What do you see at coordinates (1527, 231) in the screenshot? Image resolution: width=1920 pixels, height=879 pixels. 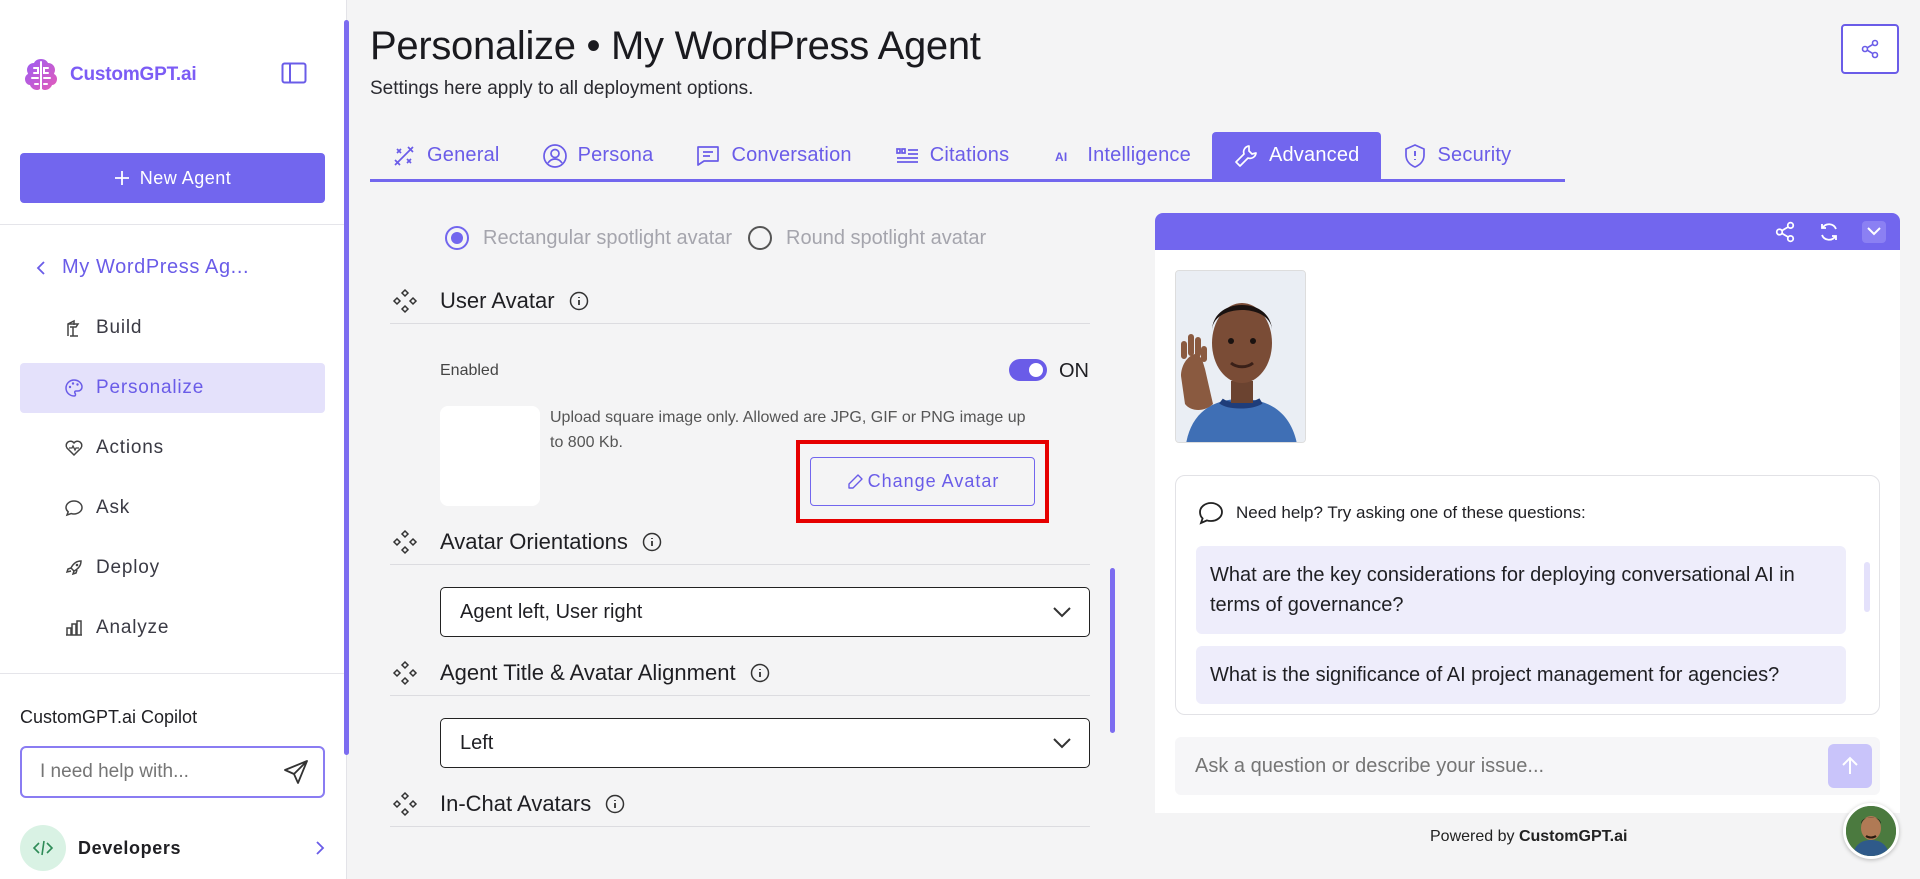 I see `preview-toolbar` at bounding box center [1527, 231].